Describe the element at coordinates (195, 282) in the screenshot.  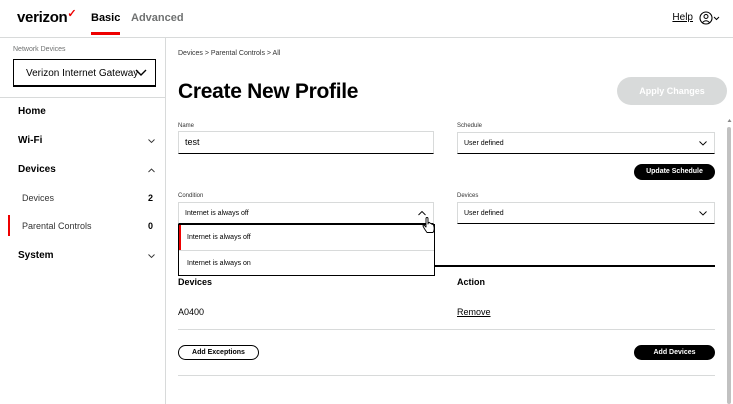
I see `table-header-devices: Devices` at that location.